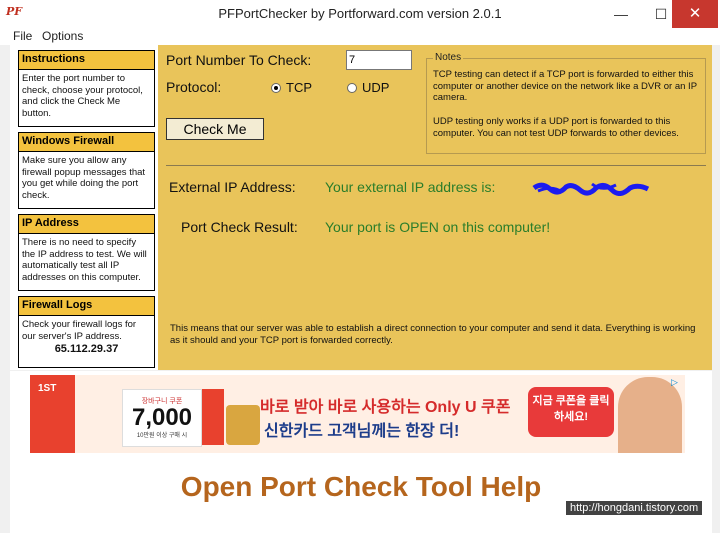 The image size is (720, 533). What do you see at coordinates (695, 14) in the screenshot?
I see `close-button: ✕` at bounding box center [695, 14].